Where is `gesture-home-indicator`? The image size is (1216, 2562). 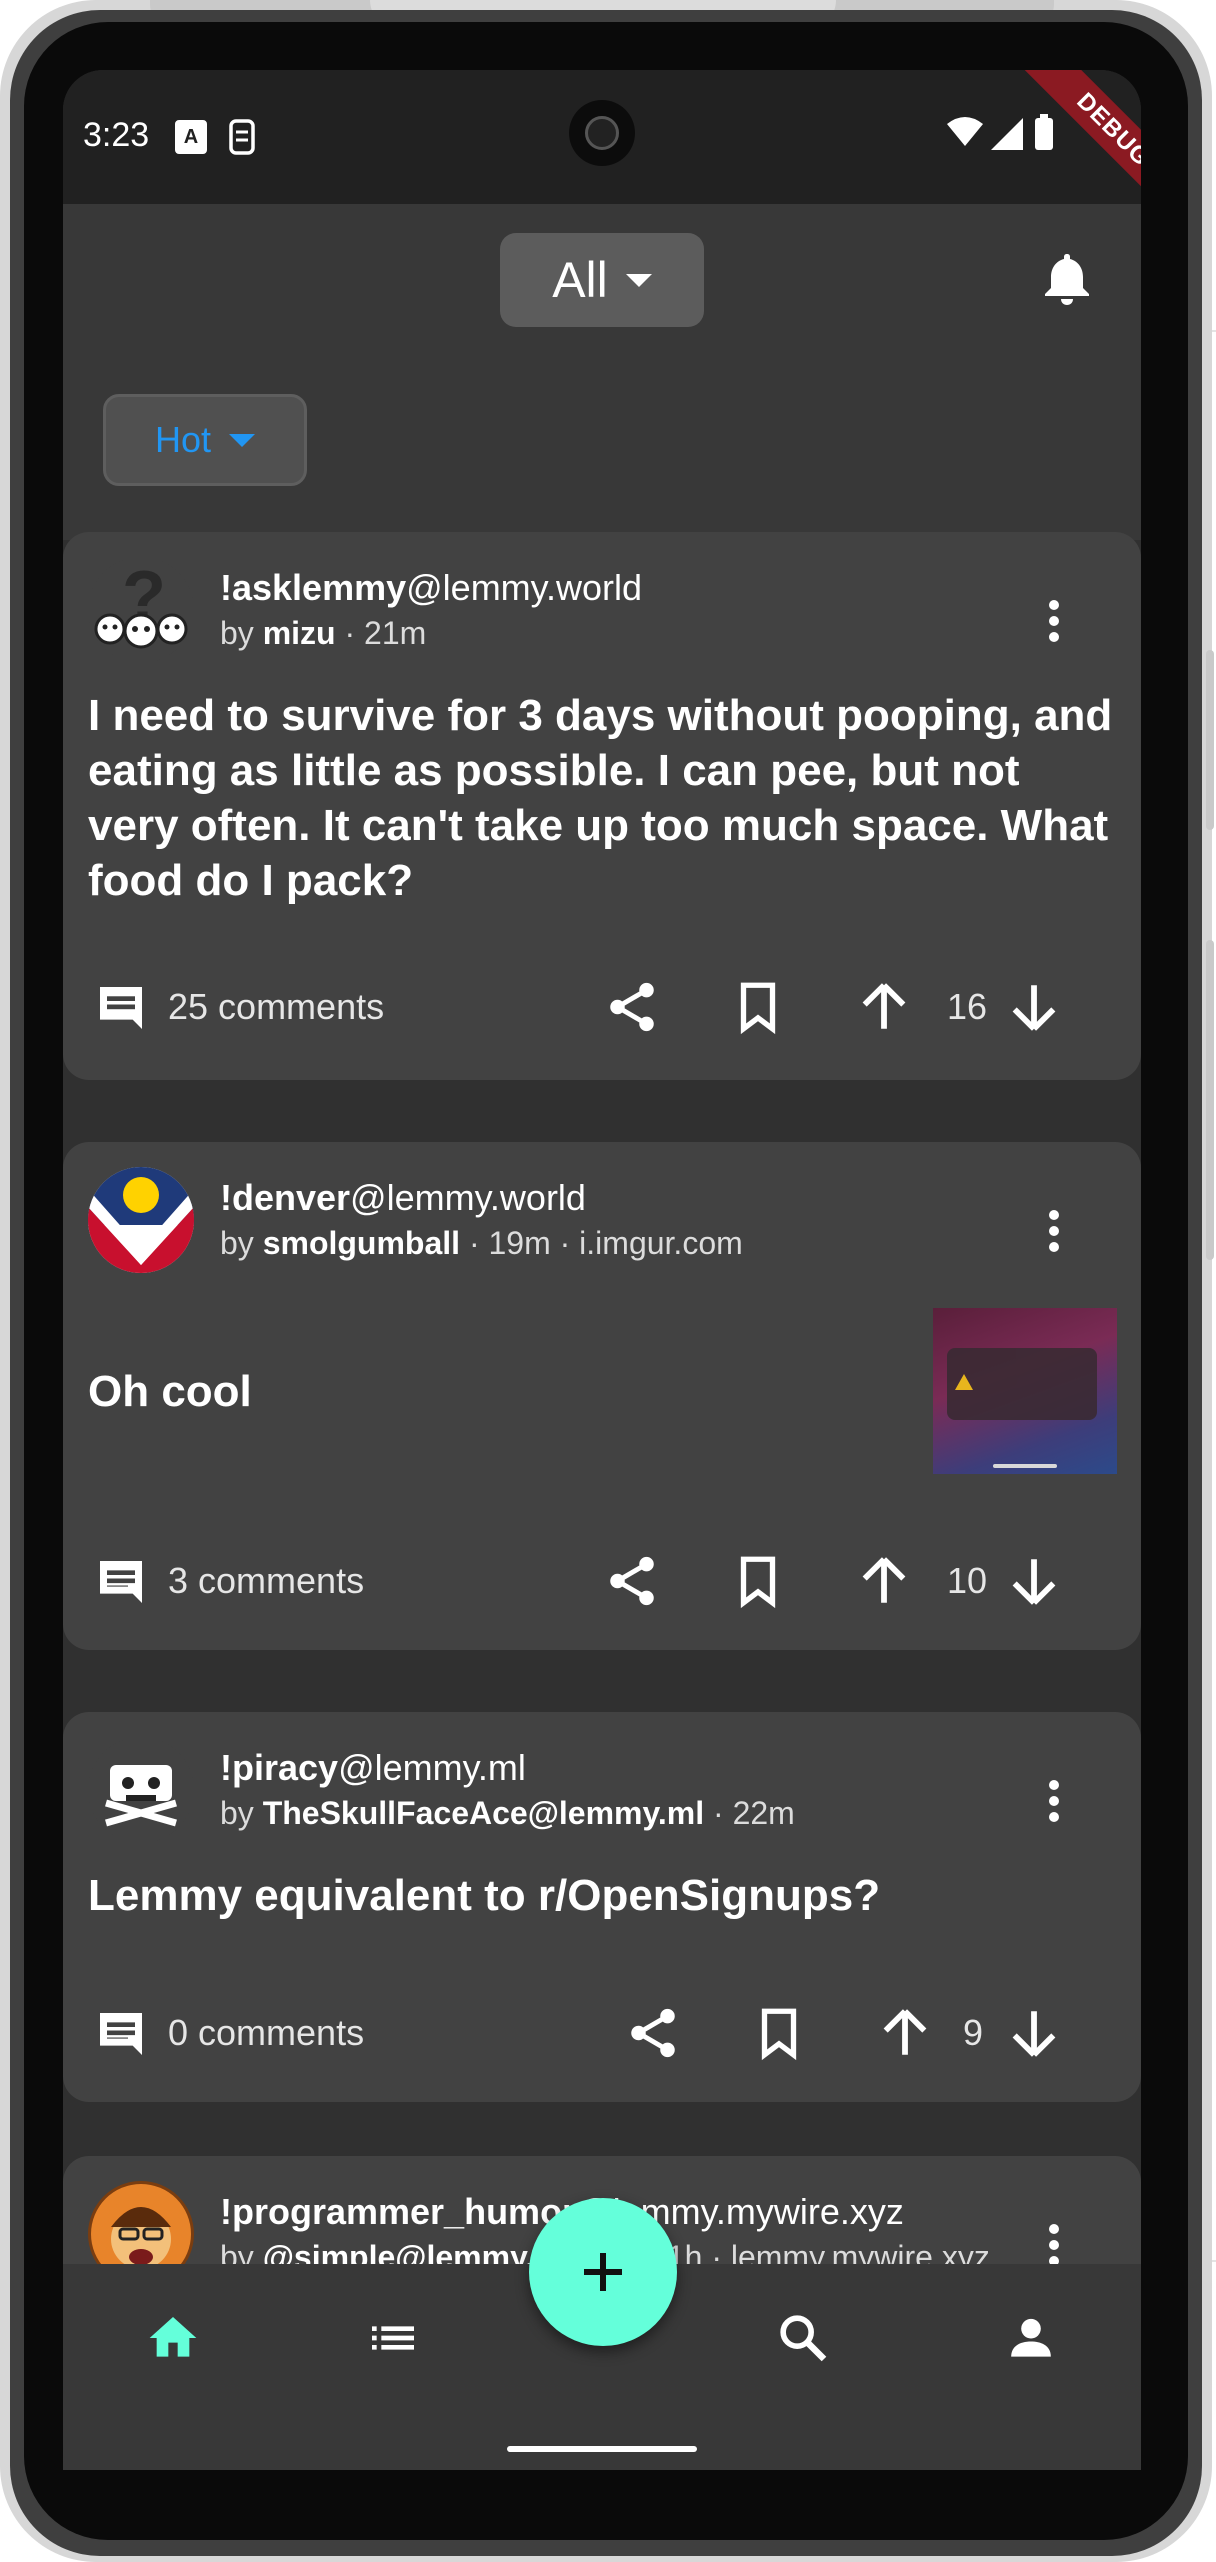
gesture-home-indicator is located at coordinates (602, 2449).